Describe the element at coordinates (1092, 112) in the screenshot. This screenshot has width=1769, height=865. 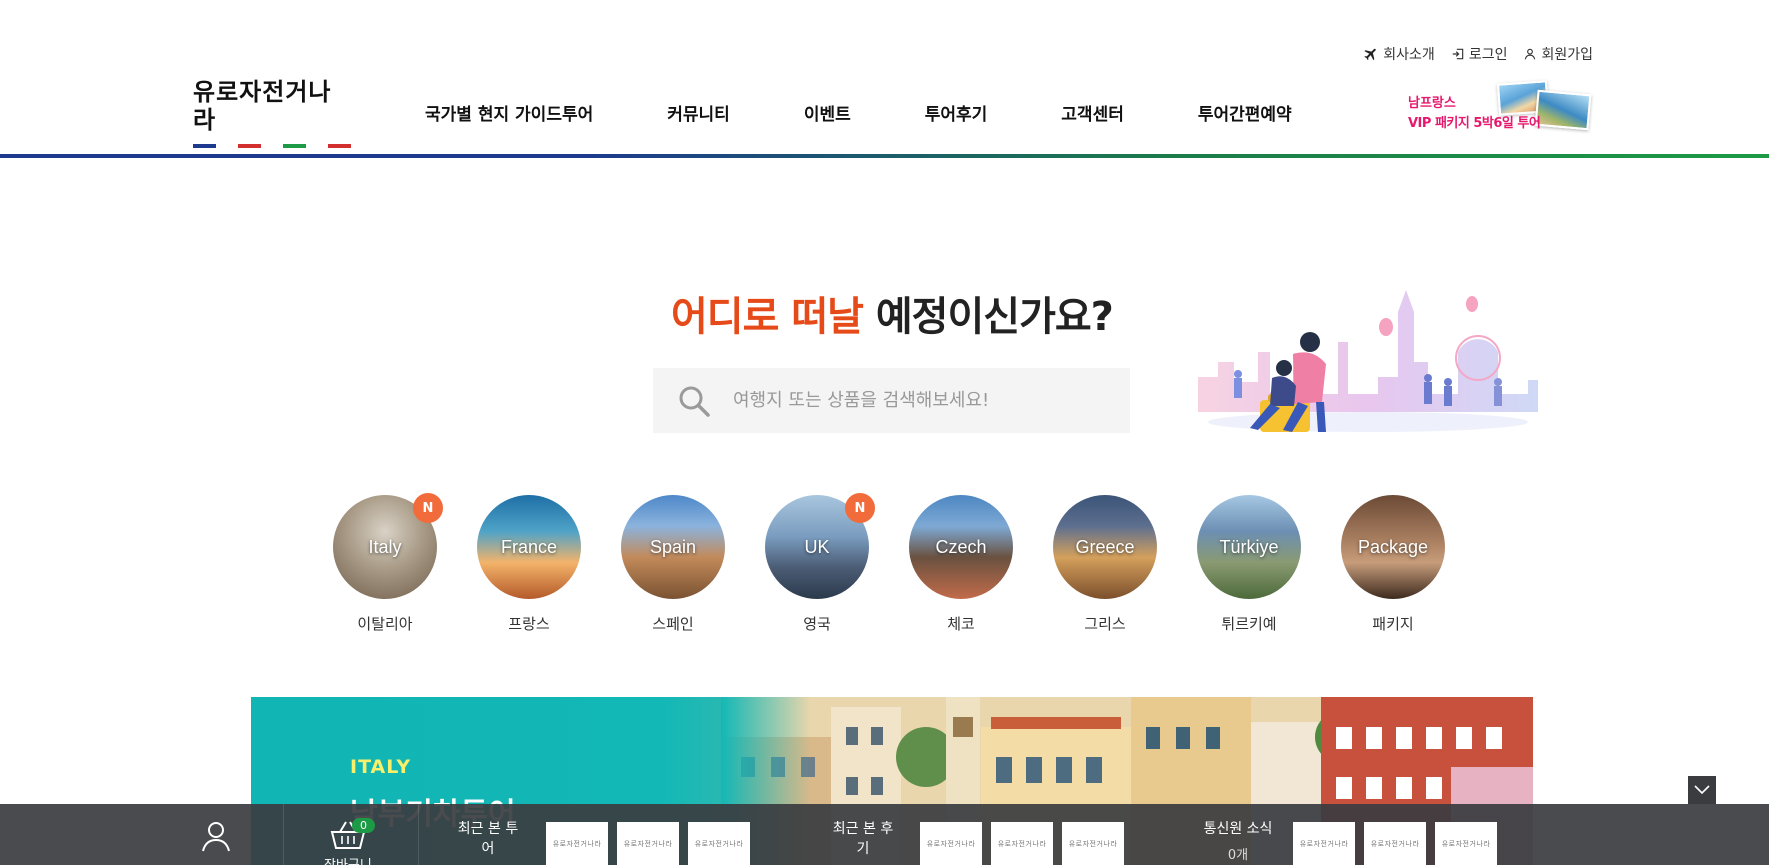
I see `nav-item-customer-center: 고객센터` at that location.